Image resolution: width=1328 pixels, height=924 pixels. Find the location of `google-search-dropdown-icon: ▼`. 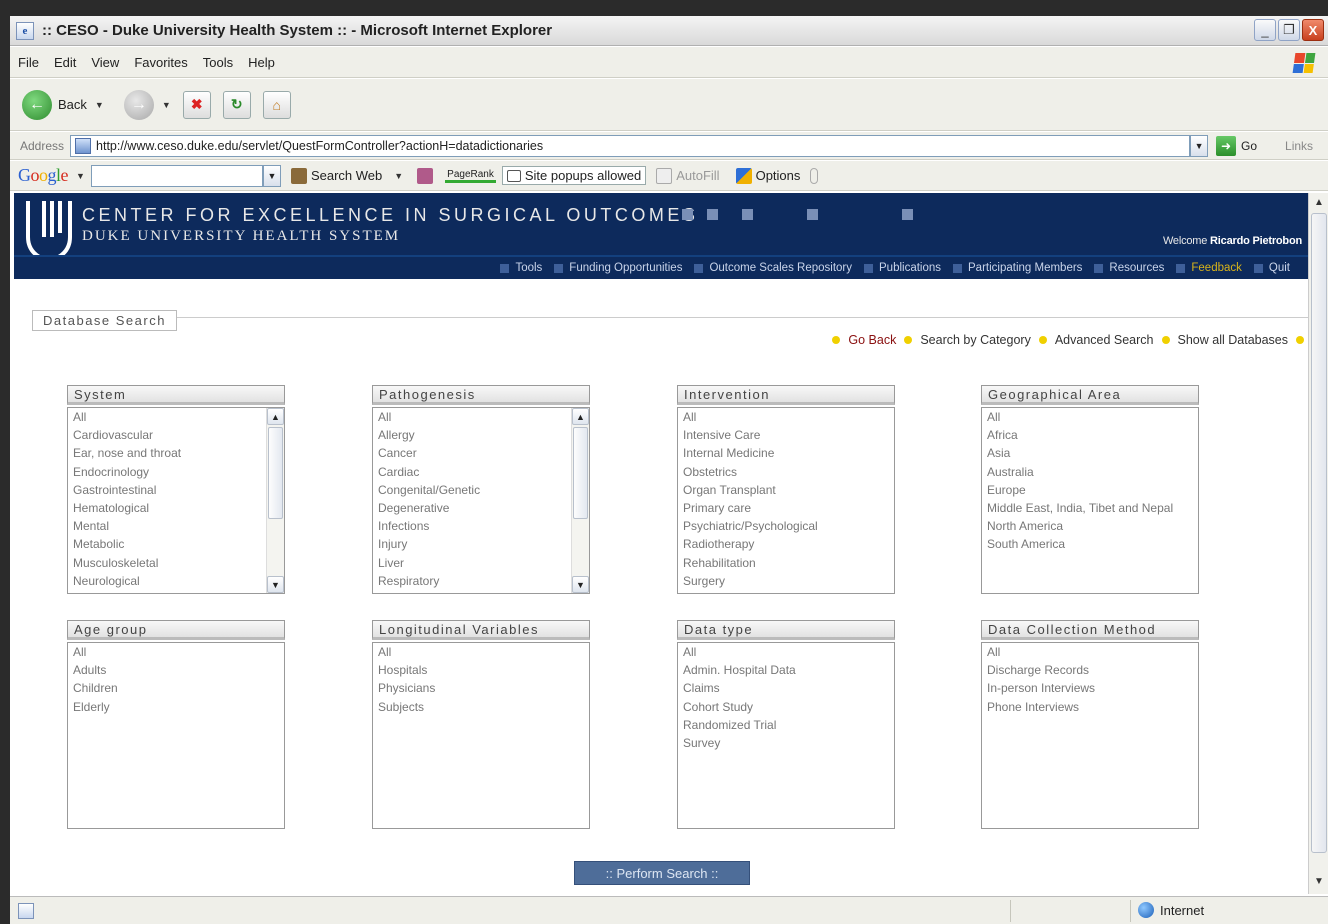

google-search-dropdown-icon: ▼ is located at coordinates (271, 175).